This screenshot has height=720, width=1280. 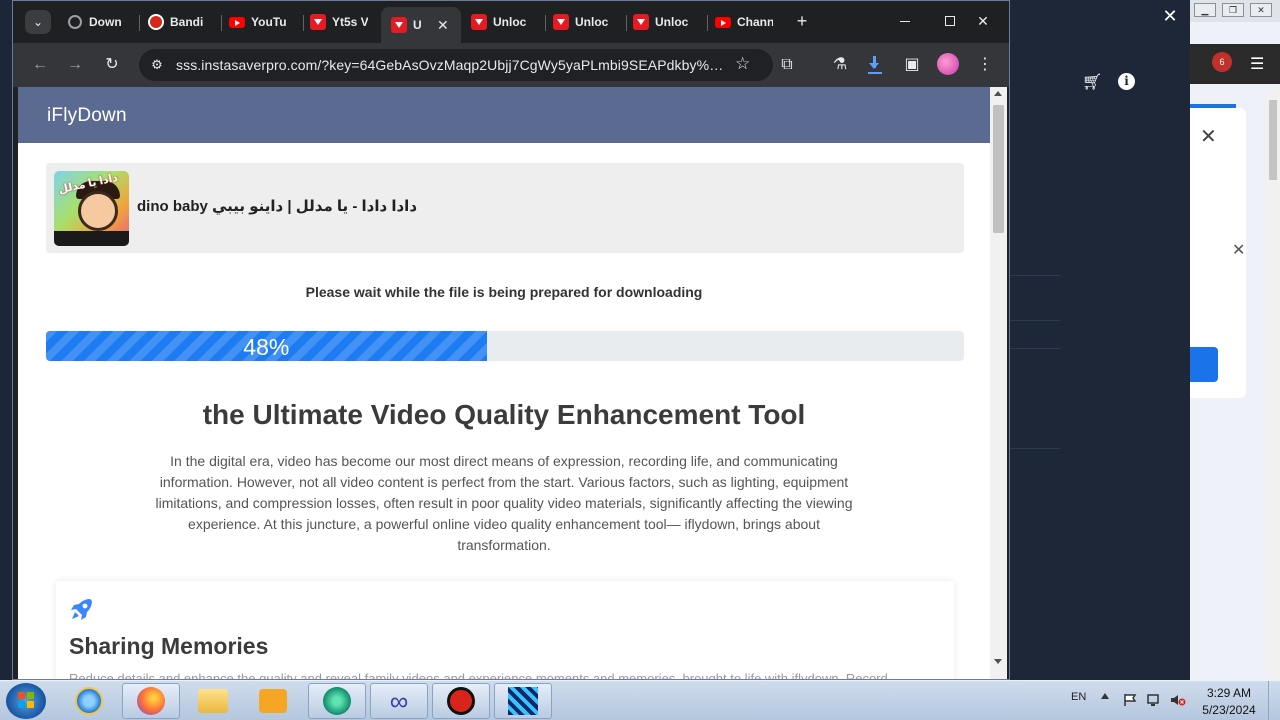 I want to click on media-player-icon, so click(x=273, y=701).